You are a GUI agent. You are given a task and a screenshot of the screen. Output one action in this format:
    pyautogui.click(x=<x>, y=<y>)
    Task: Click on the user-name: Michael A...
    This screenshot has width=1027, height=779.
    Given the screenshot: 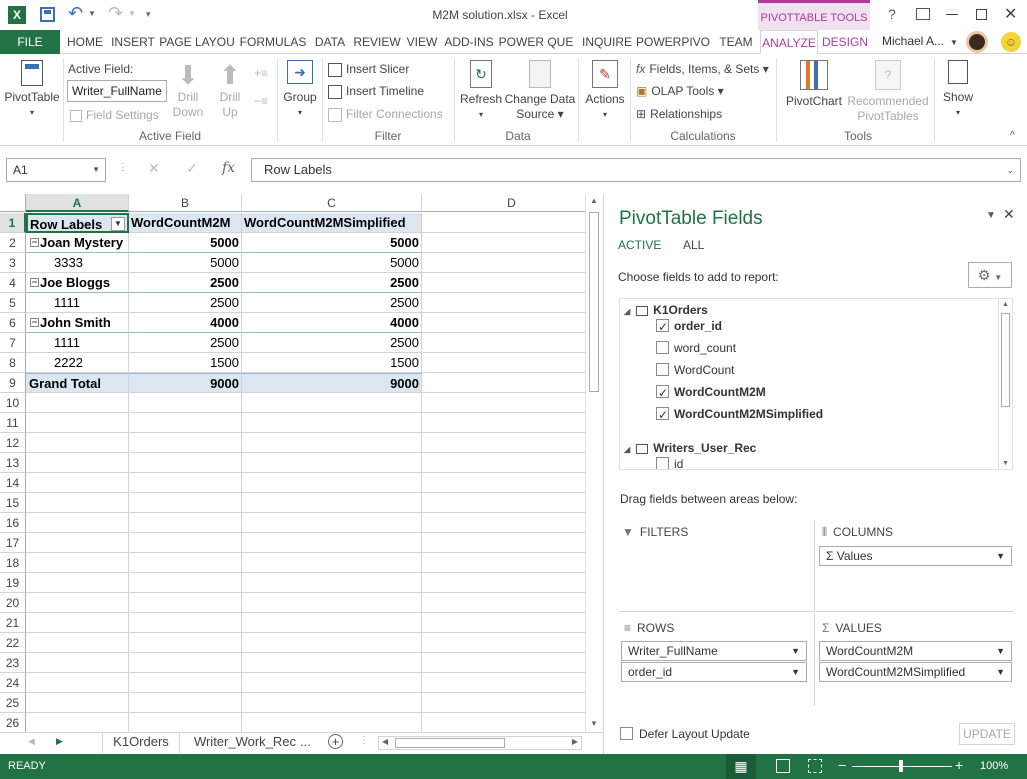 What is the action you would take?
    pyautogui.click(x=913, y=41)
    